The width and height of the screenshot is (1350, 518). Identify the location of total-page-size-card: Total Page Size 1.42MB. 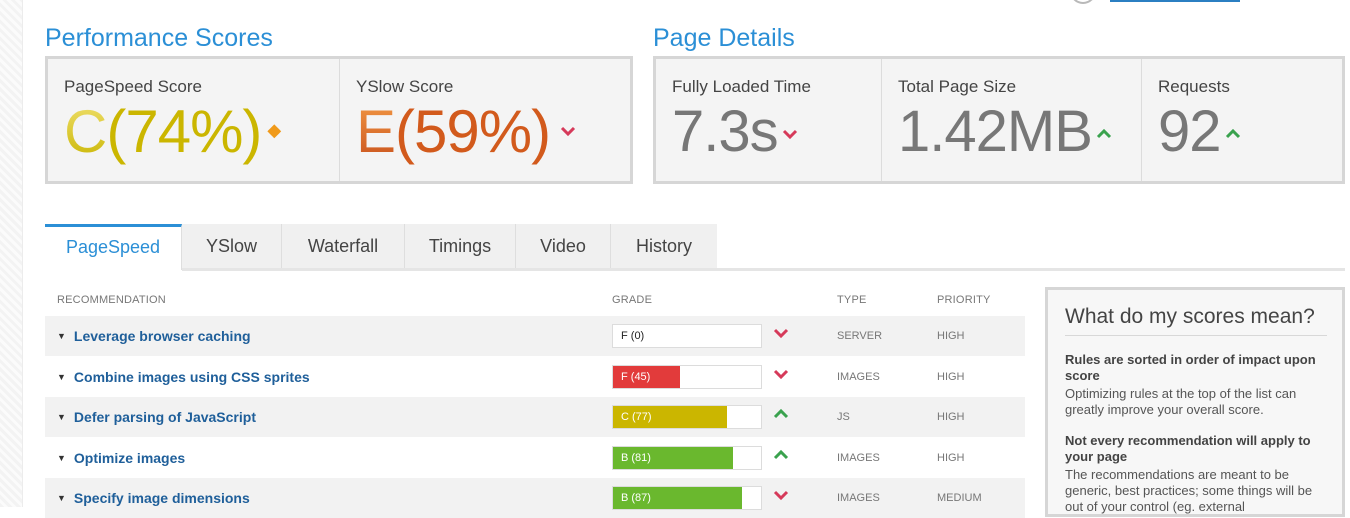
(1012, 120).